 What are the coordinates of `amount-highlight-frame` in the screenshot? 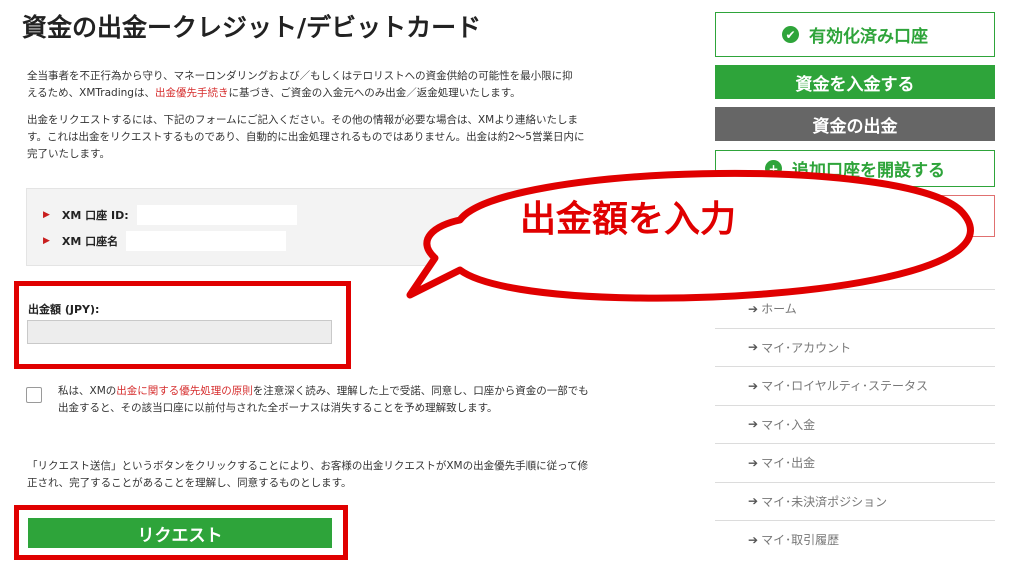 It's located at (182, 325).